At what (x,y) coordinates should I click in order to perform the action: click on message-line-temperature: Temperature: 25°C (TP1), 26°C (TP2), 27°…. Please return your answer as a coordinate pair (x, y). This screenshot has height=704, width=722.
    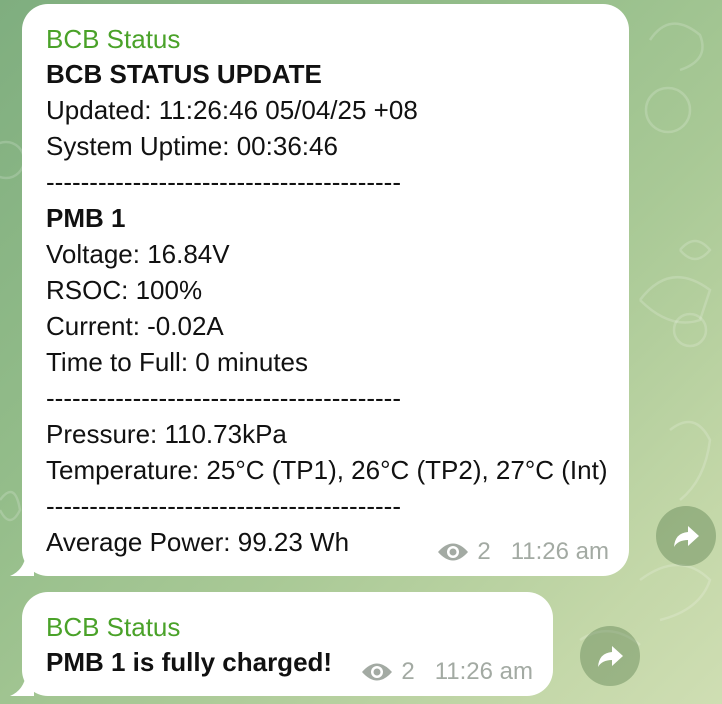
    Looking at the image, I should click on (327, 470).